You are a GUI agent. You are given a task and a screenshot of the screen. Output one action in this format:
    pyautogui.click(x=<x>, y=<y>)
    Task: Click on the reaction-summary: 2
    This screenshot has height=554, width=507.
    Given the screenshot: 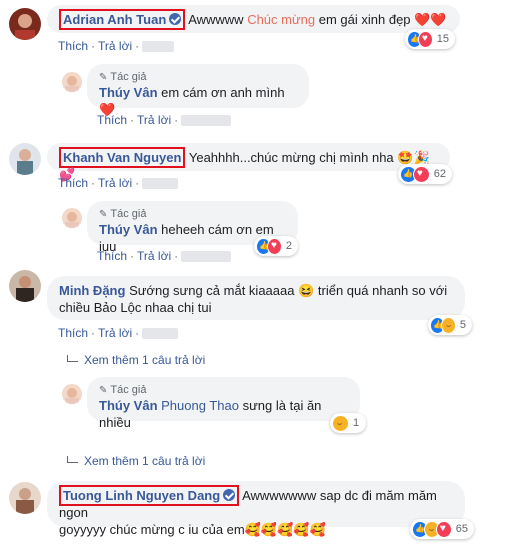 What is the action you would take?
    pyautogui.click(x=276, y=246)
    